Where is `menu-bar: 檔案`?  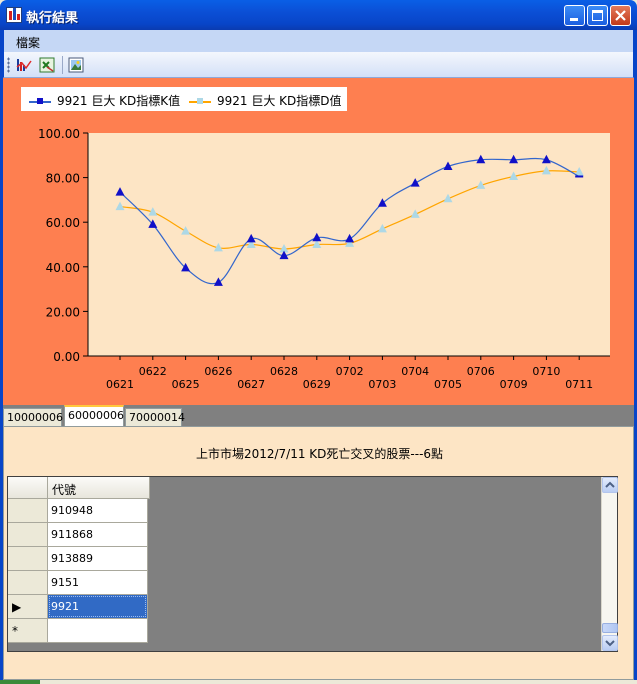
menu-bar: 檔案 is located at coordinates (318, 41).